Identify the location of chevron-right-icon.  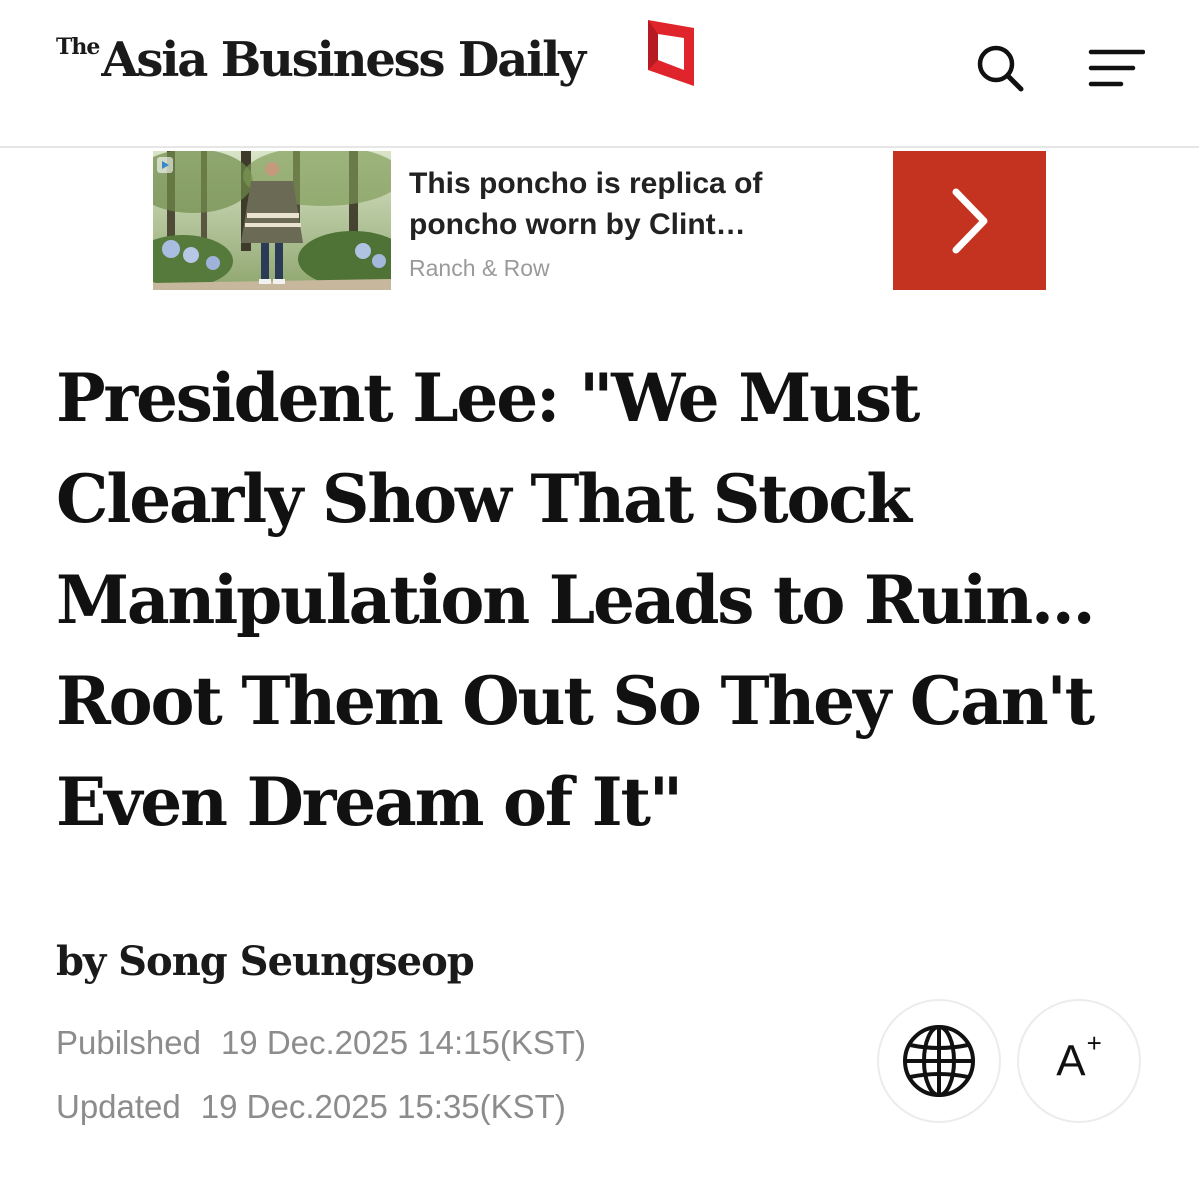
(969, 220).